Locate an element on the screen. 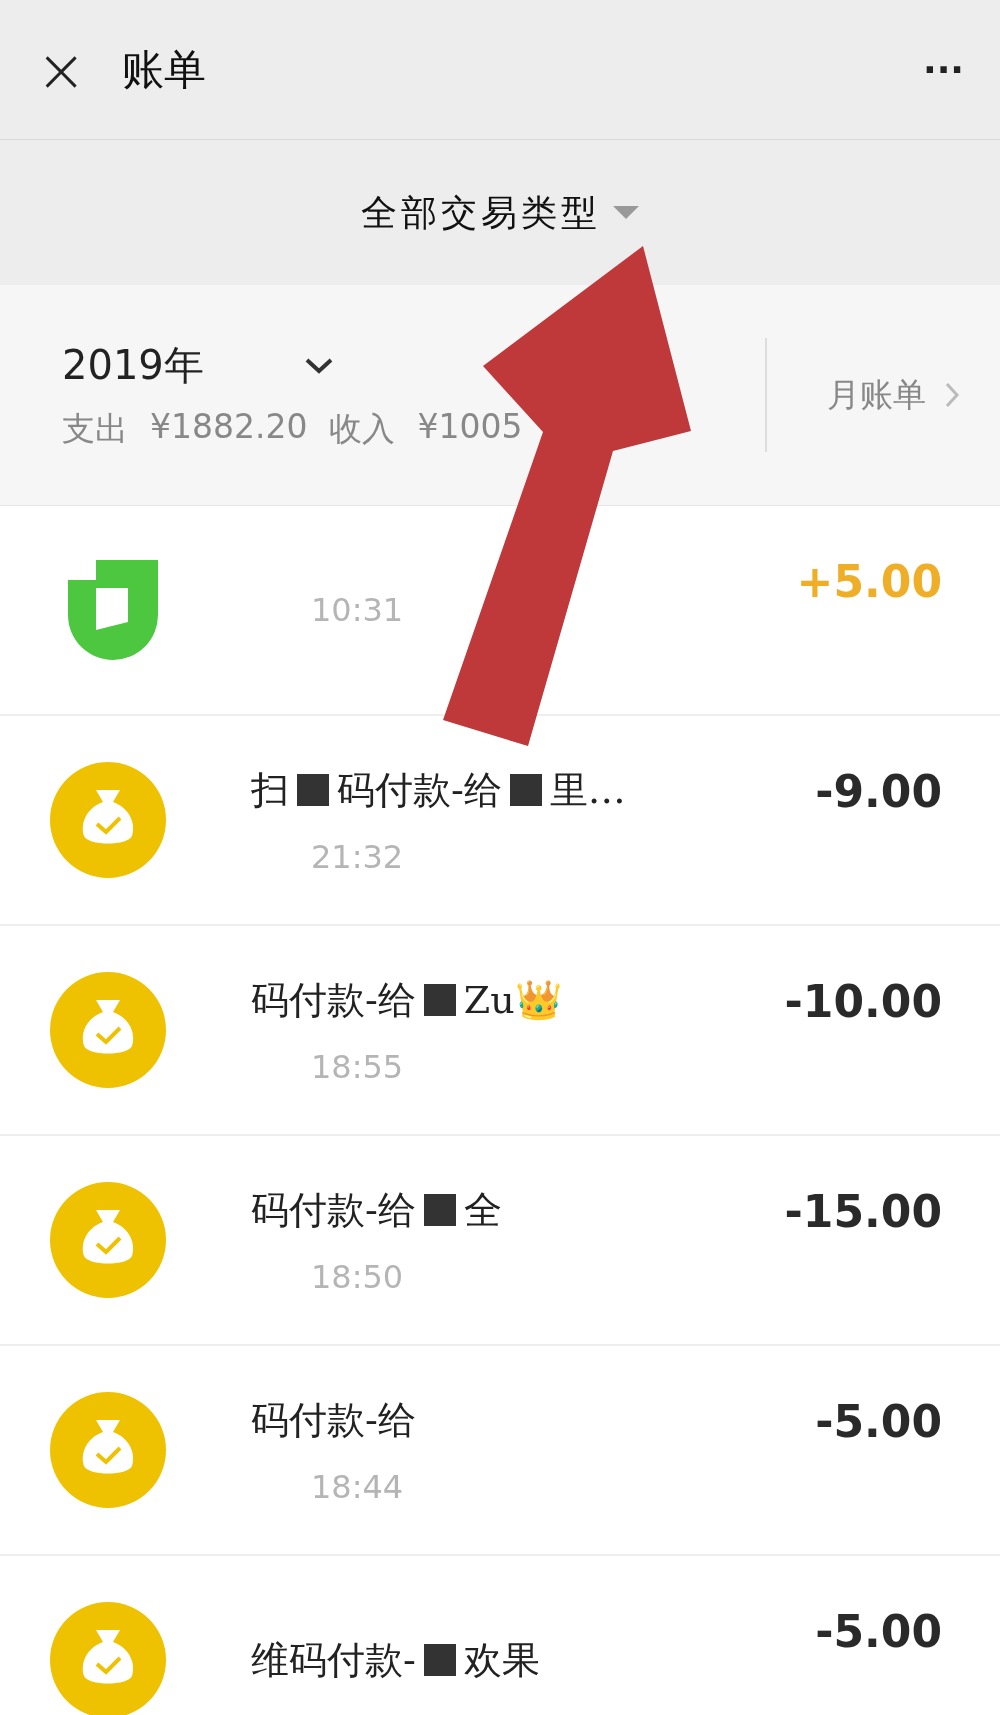  transaction-type-filter: 全部交易类型 is located at coordinates (481, 212).